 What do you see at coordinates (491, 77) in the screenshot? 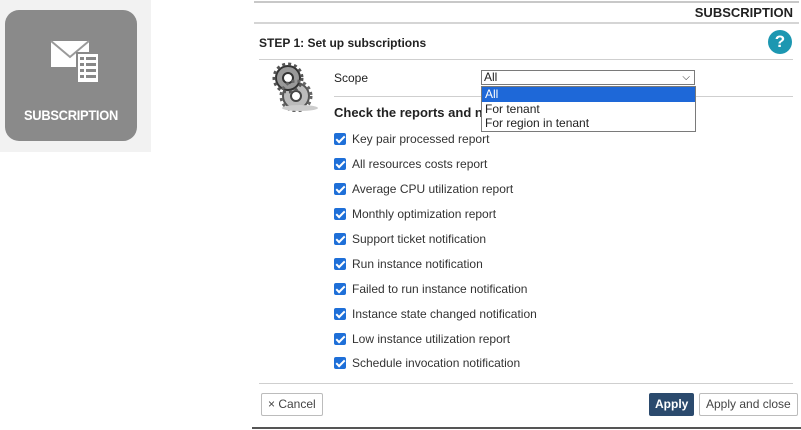
I see `scope-selected-value: All` at bounding box center [491, 77].